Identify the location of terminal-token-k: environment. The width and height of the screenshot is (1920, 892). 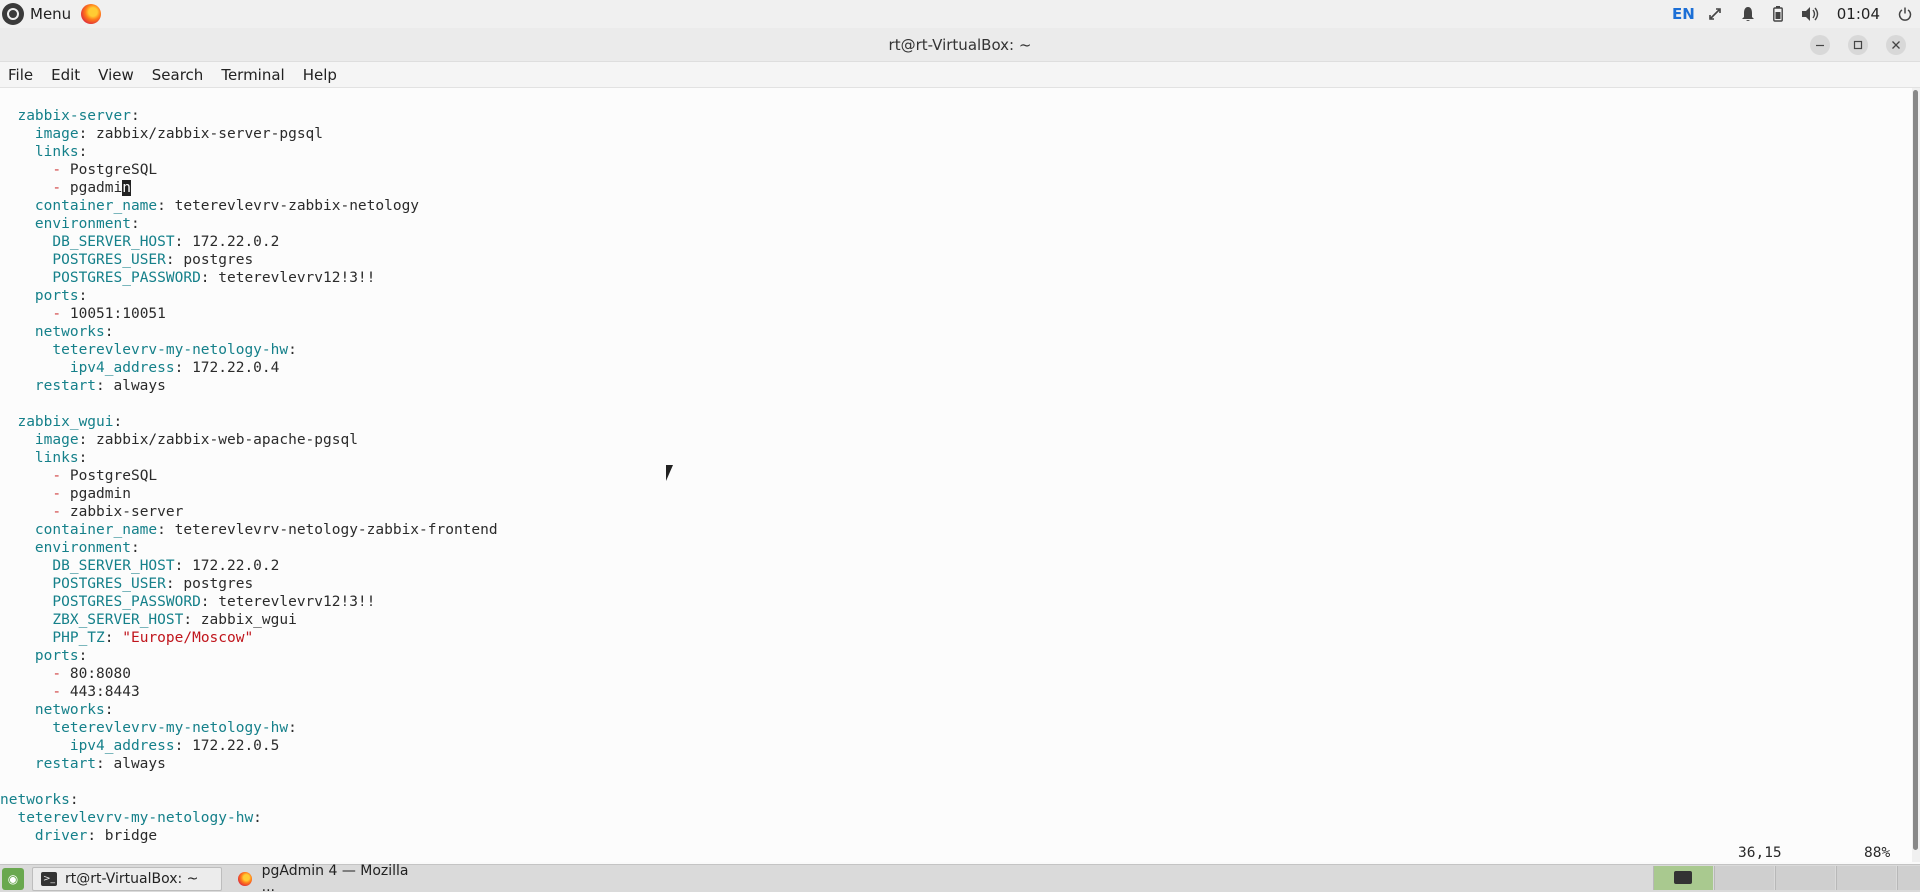
(82, 224).